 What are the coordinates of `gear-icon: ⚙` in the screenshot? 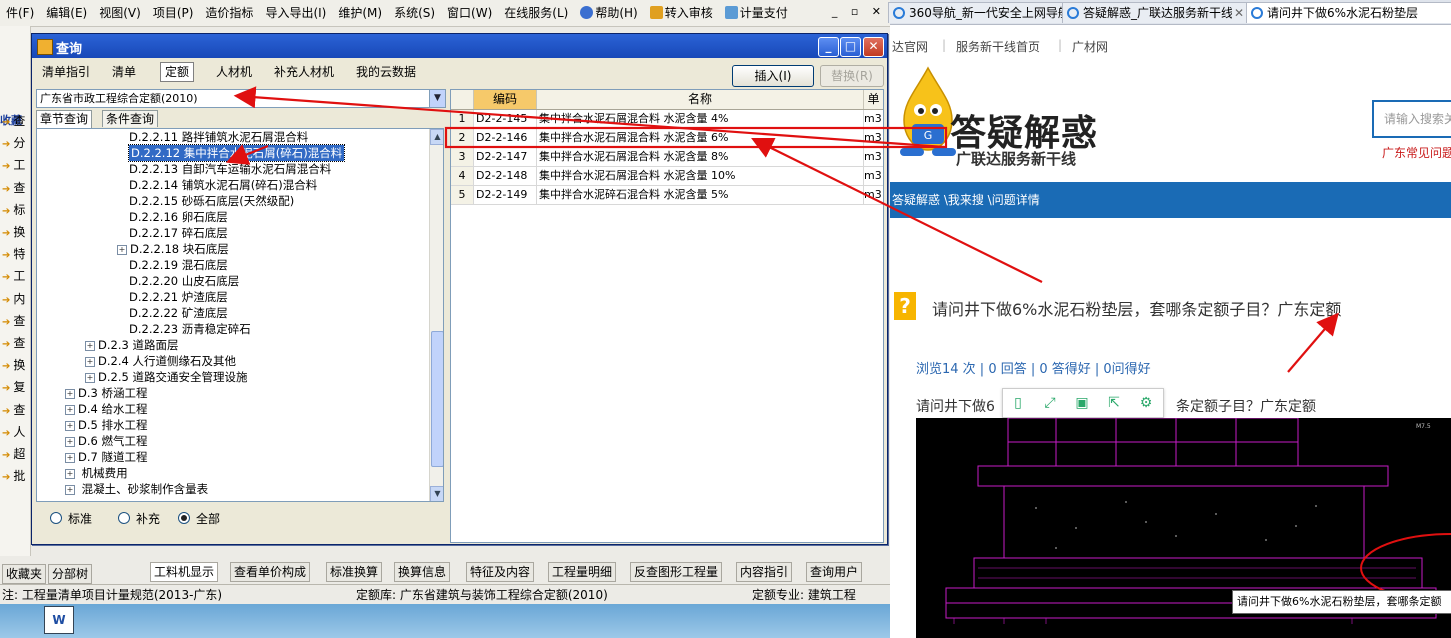 It's located at (1146, 403).